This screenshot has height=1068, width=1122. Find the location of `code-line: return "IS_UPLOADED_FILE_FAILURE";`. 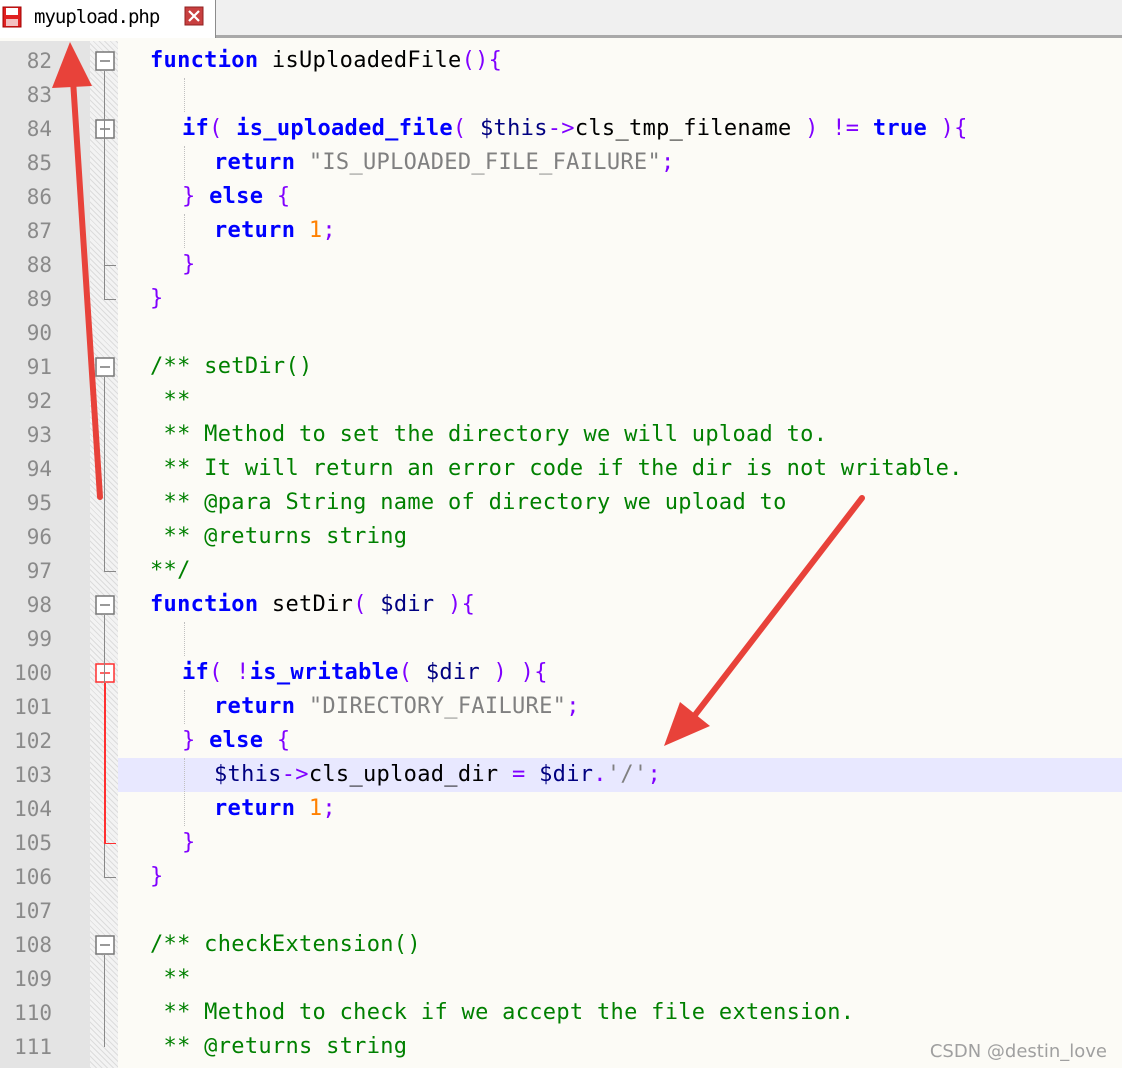

code-line: return "IS_UPLOADED_FILE_FAILURE"; is located at coordinates (444, 163).